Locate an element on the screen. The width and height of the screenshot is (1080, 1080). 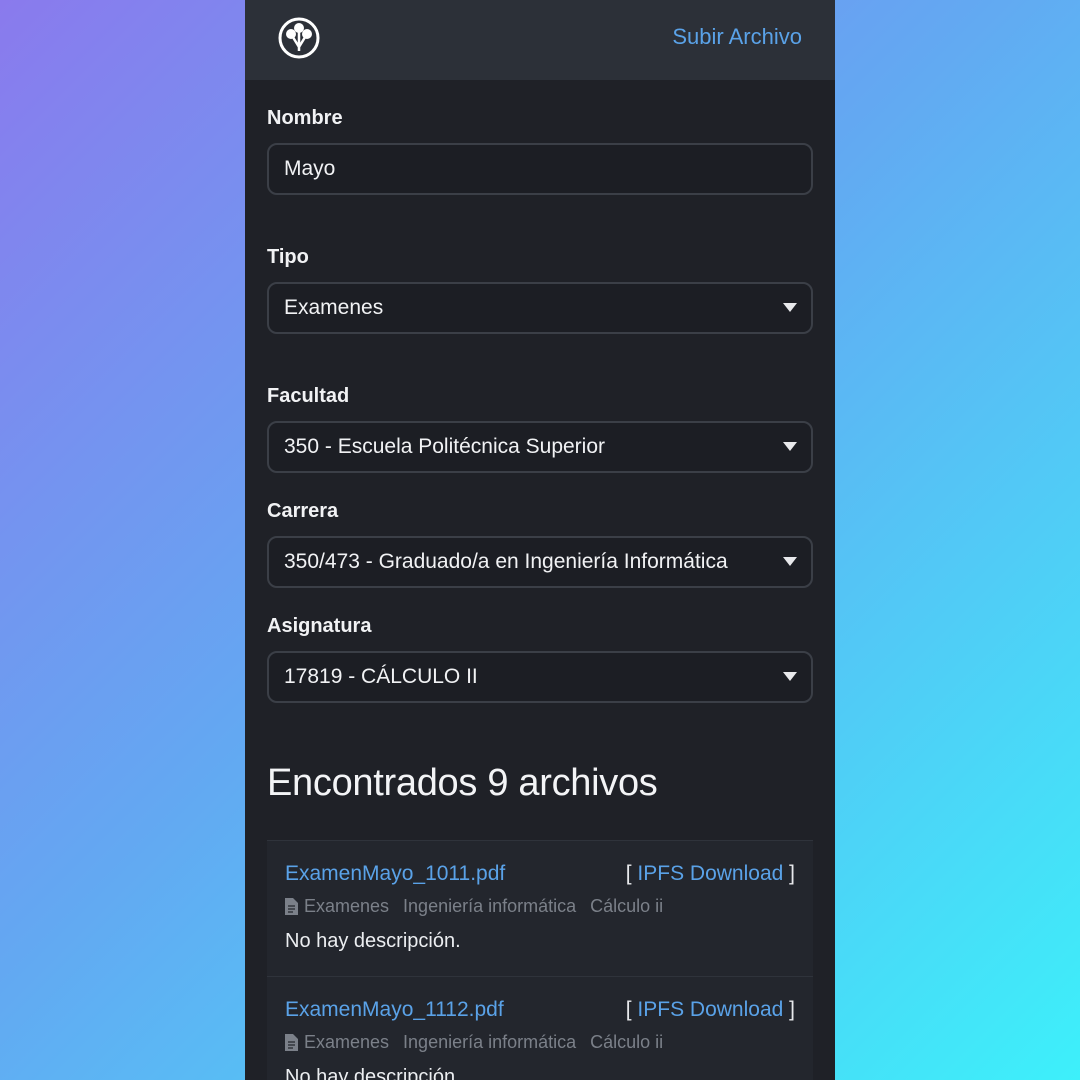
nombre-label: Nombre is located at coordinates (305, 118).